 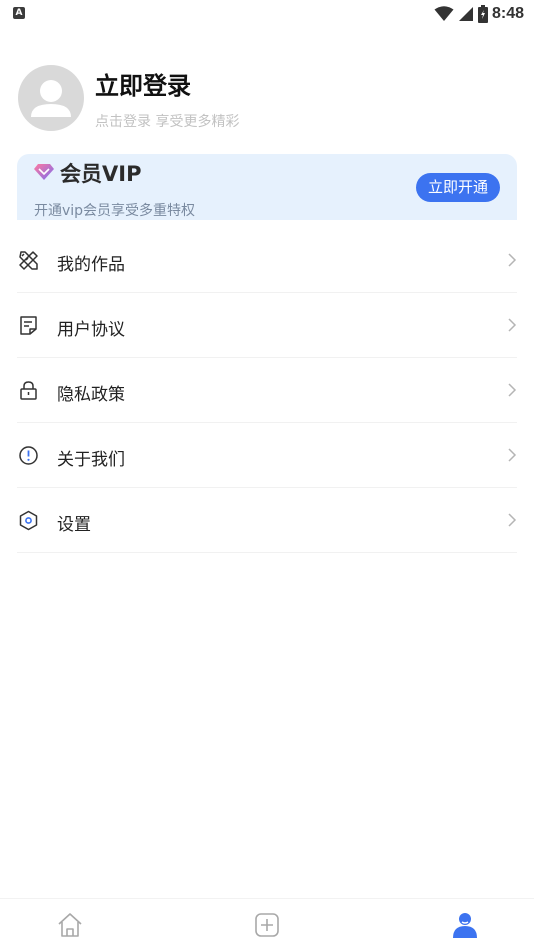 I want to click on status-time: 8:48, so click(x=507, y=13).